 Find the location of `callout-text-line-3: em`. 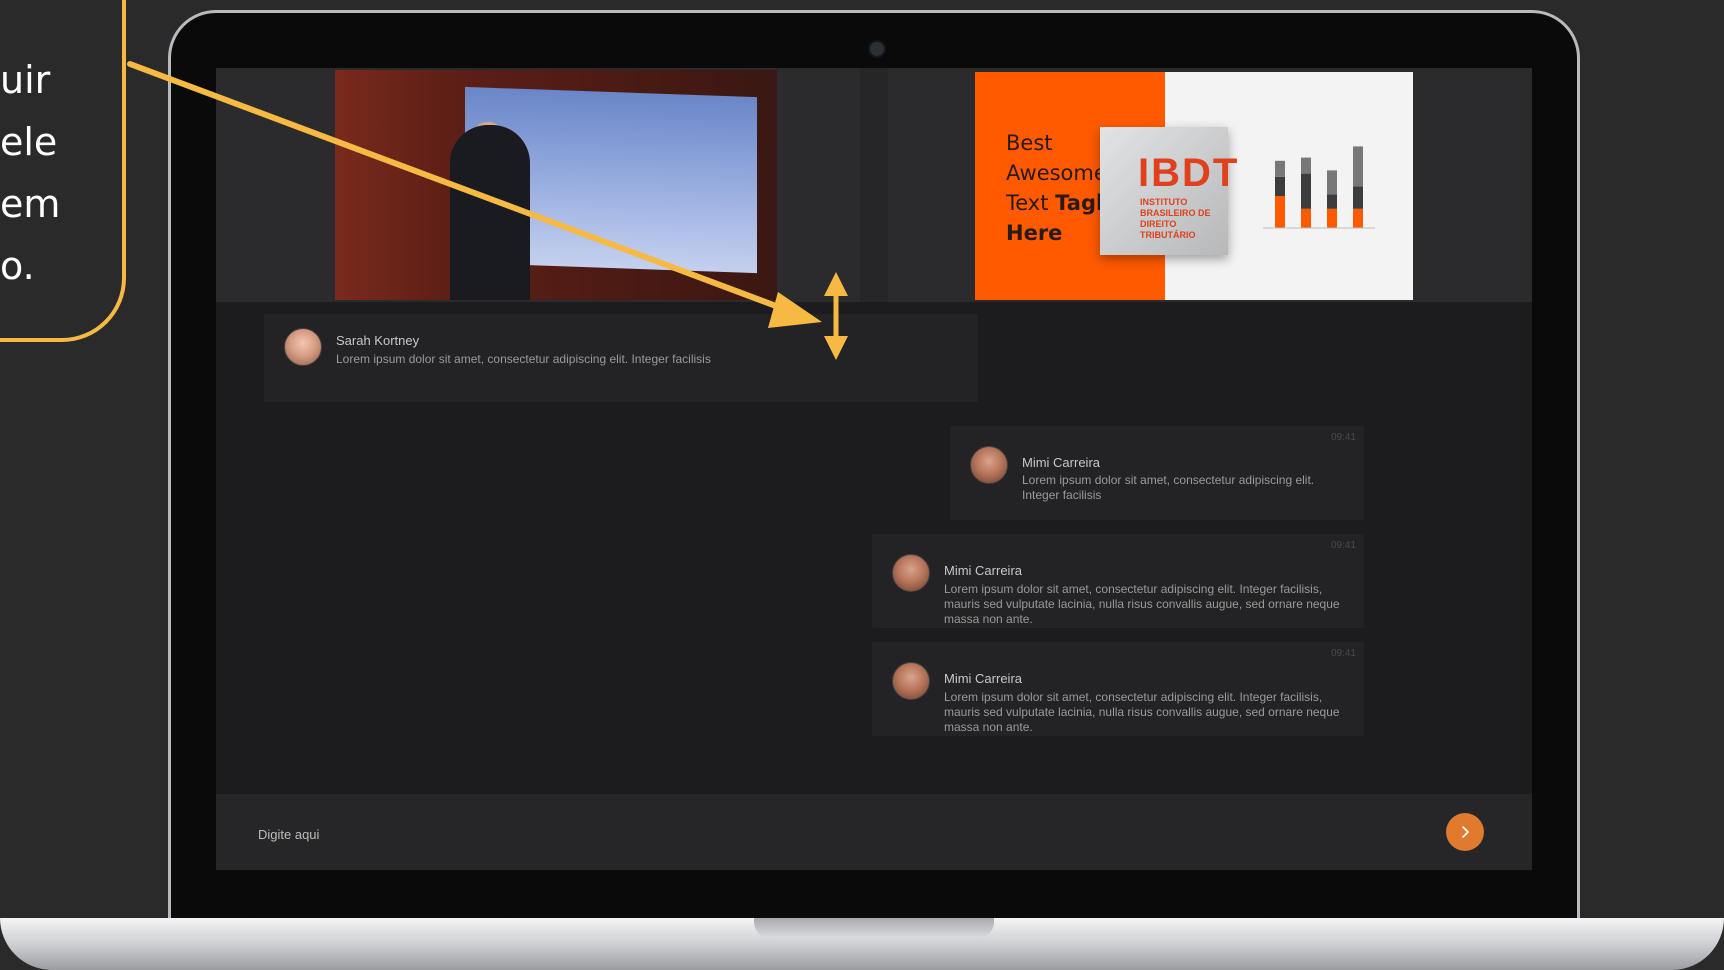

callout-text-line-3: em is located at coordinates (30, 204).